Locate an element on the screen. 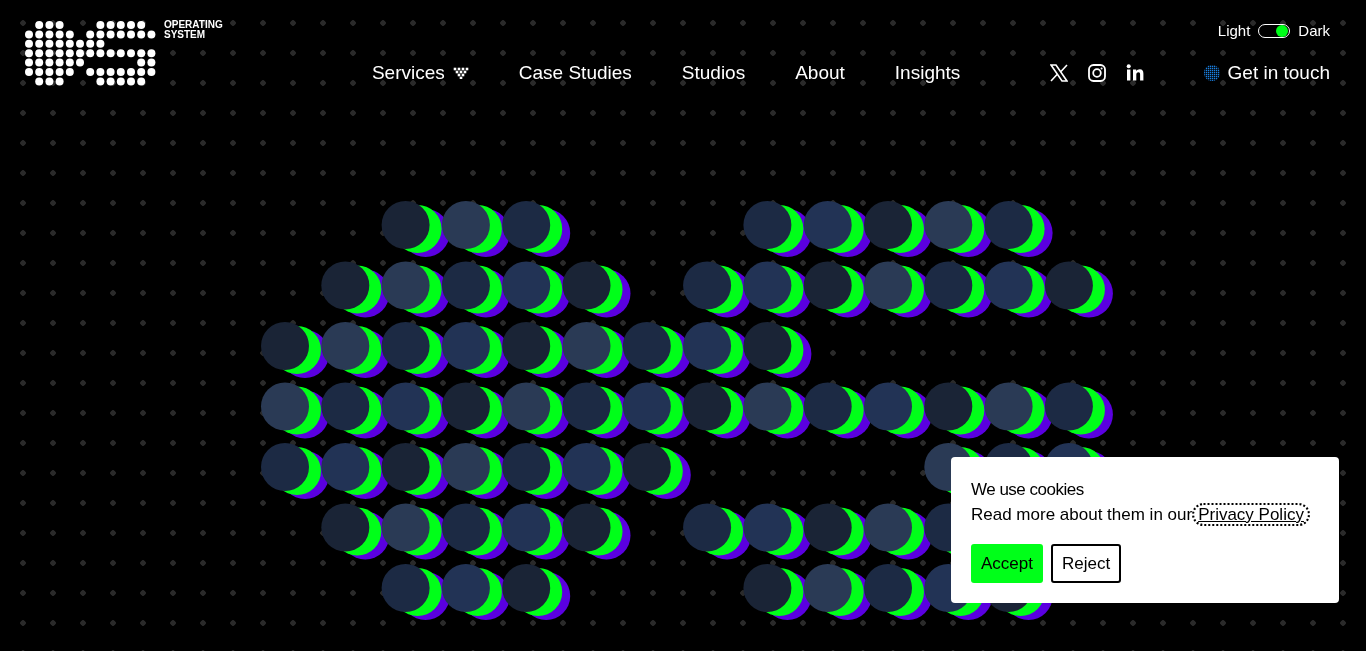 Image resolution: width=1366 pixels, height=651 pixels. light-label: Light is located at coordinates (1234, 31).